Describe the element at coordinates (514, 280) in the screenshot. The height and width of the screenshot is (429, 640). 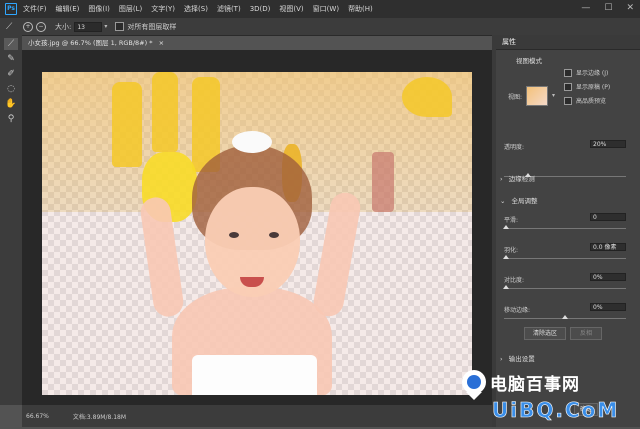
I see `contrast-label: 对比度:` at that location.